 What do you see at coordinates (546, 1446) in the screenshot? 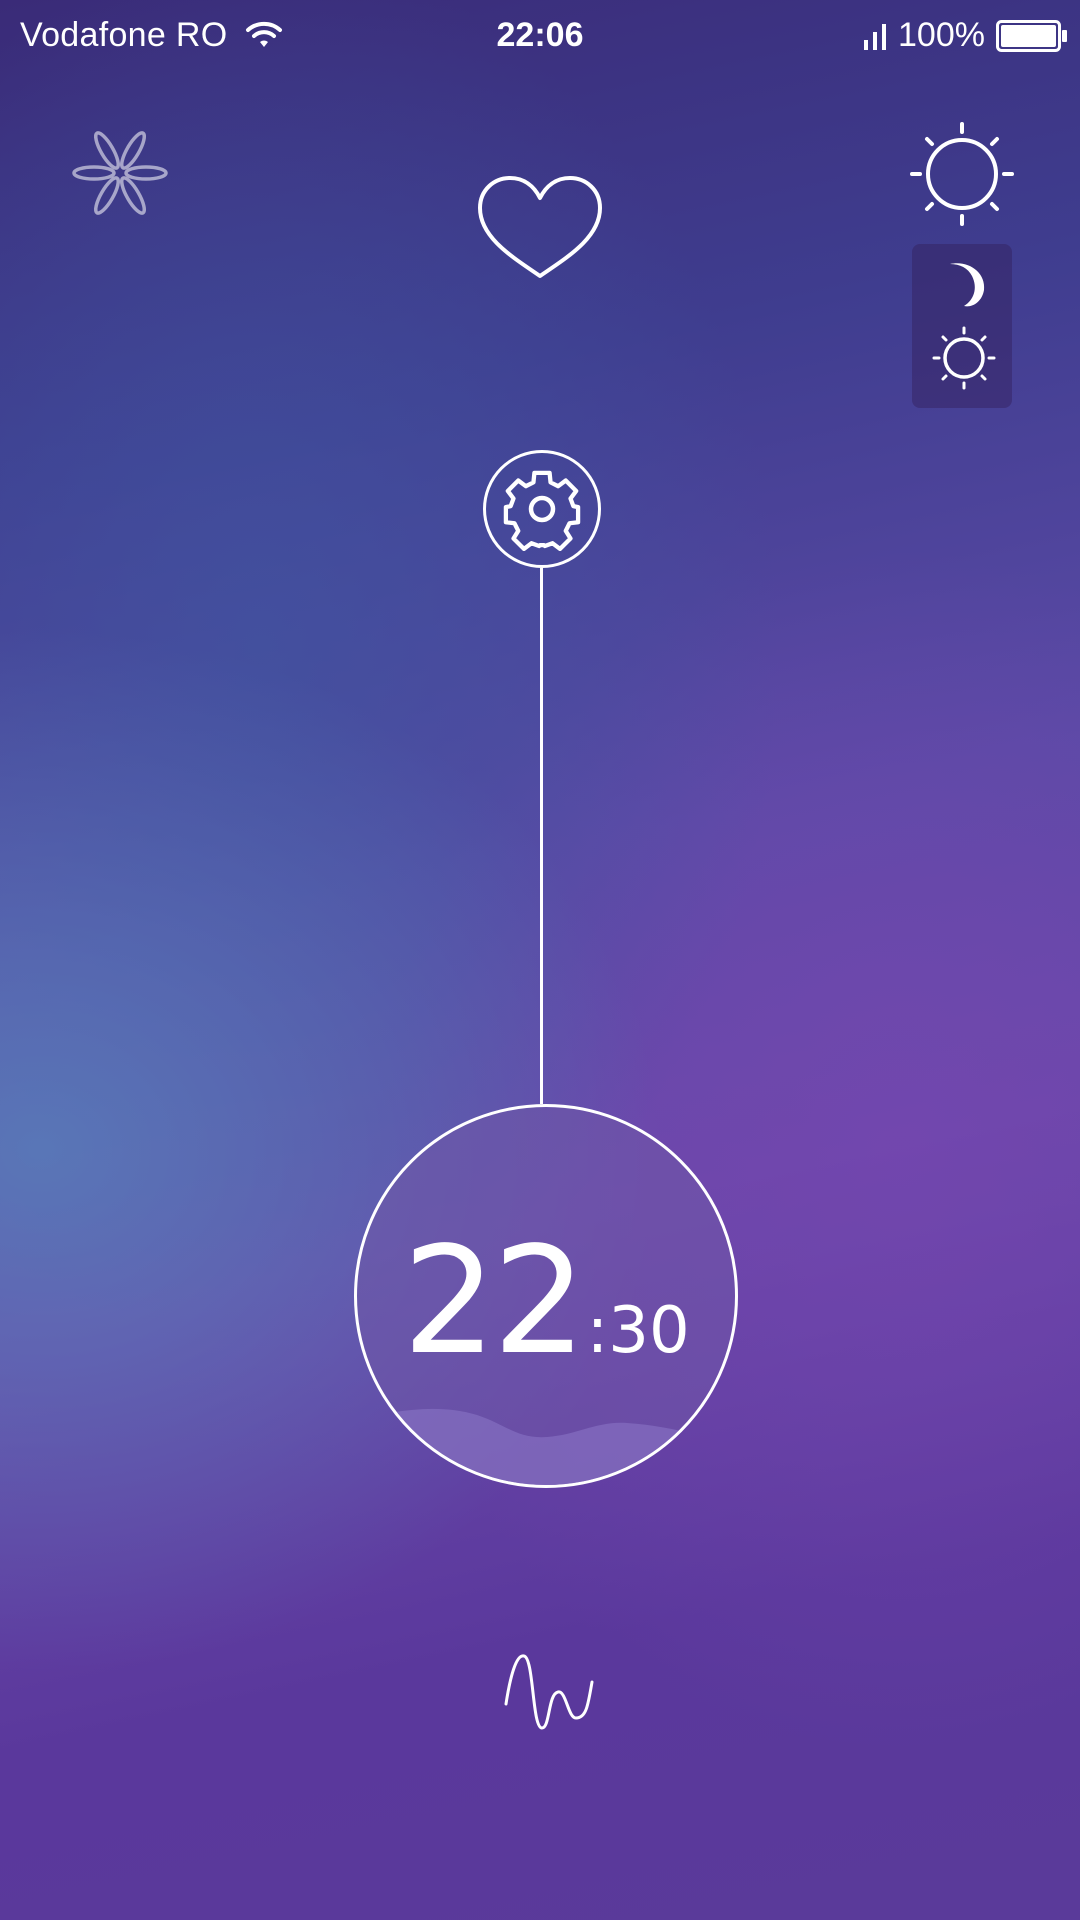
I see `dial-wave-decoration` at bounding box center [546, 1446].